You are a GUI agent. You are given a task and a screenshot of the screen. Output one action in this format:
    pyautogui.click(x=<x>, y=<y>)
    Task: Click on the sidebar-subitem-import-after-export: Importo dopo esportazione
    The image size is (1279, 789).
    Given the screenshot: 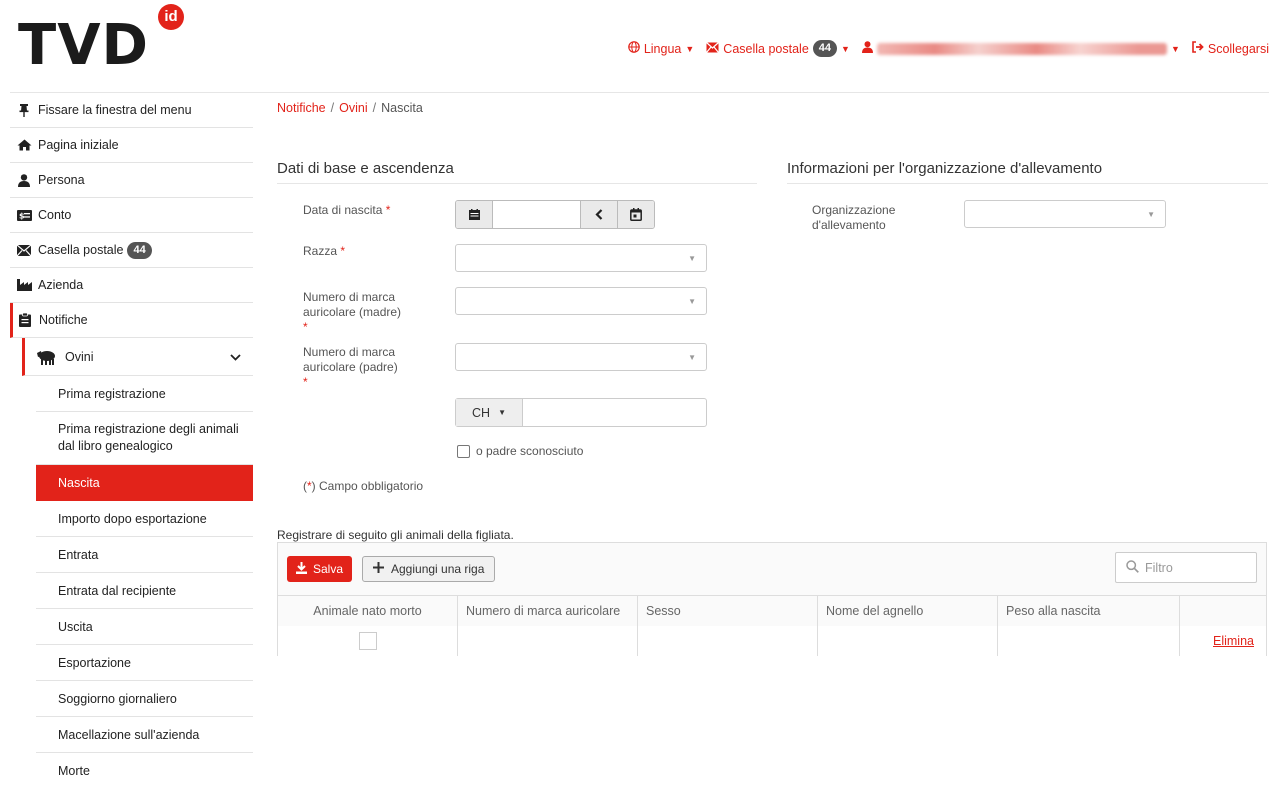 What is the action you would take?
    pyautogui.click(x=144, y=519)
    